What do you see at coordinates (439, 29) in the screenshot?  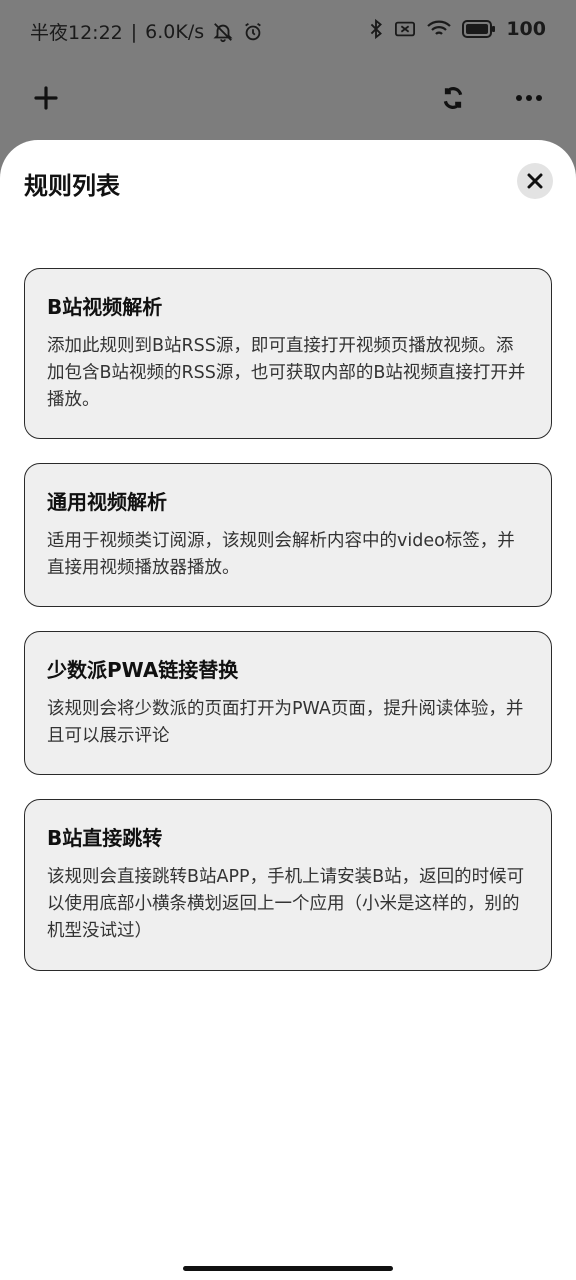 I see `wifi-icon` at bounding box center [439, 29].